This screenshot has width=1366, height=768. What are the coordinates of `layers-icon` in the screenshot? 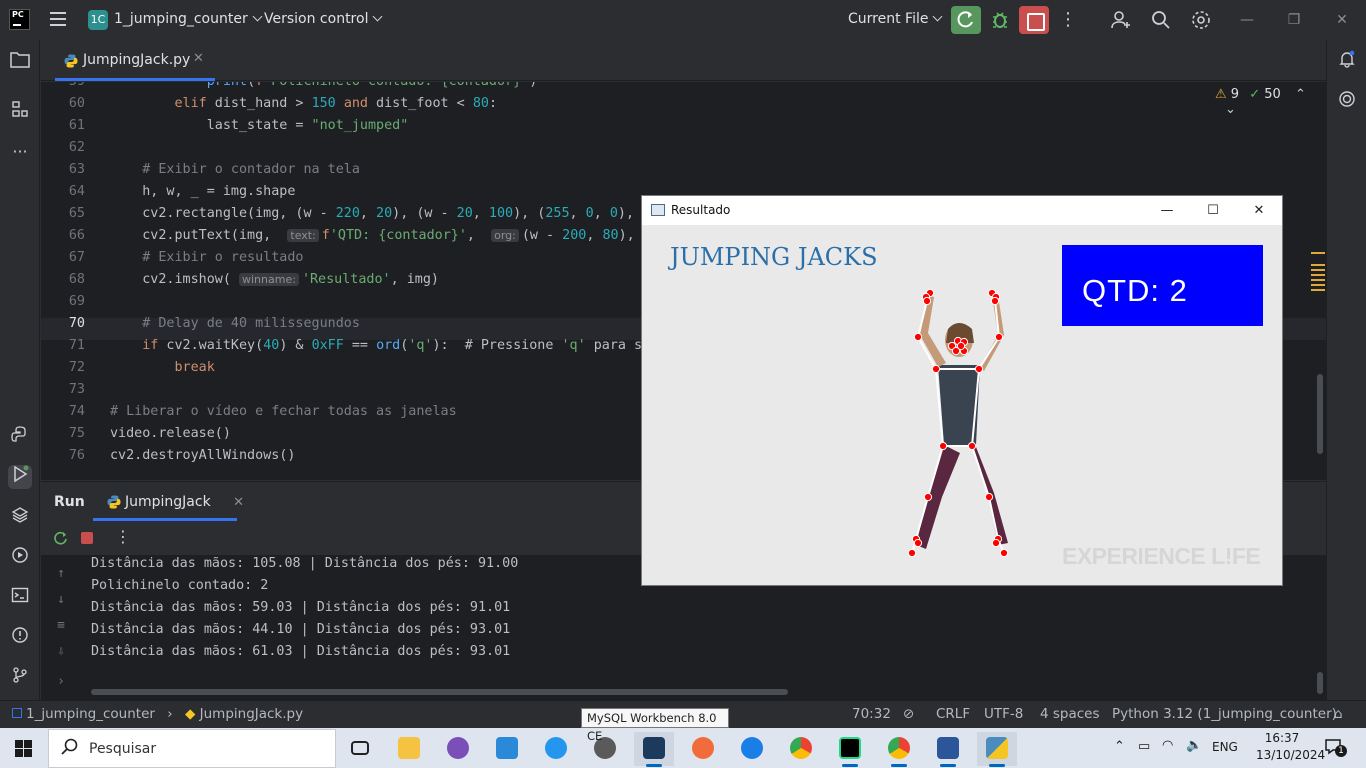 It's located at (20, 518).